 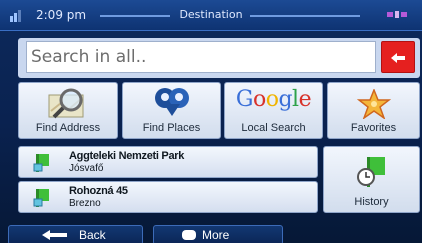 I want to click on status-bar: 2:09 pm Destination, so click(x=211, y=15).